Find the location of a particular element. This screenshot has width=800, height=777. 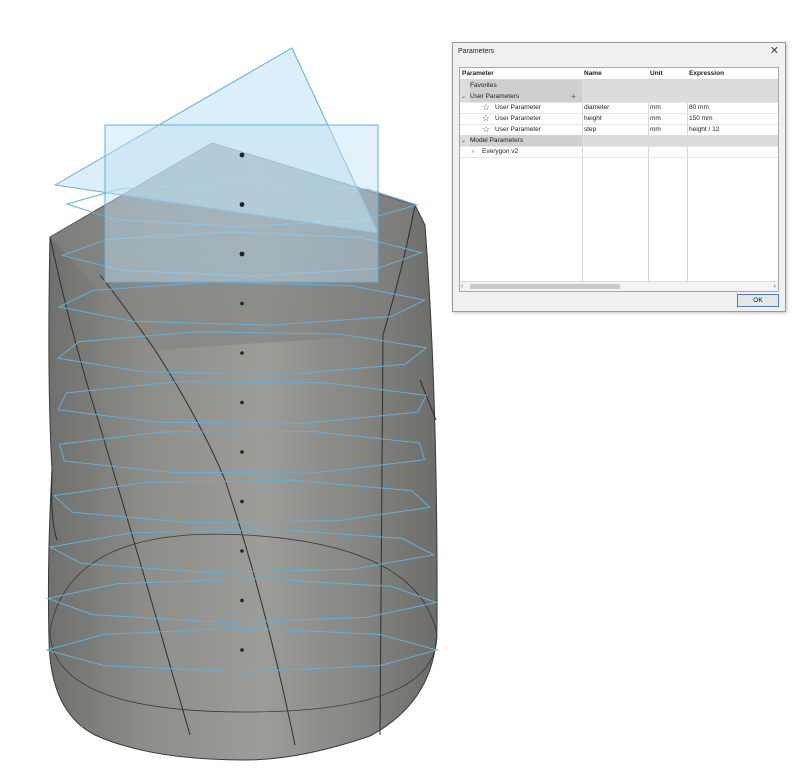

component-name: Everygon v2 is located at coordinates (500, 151).